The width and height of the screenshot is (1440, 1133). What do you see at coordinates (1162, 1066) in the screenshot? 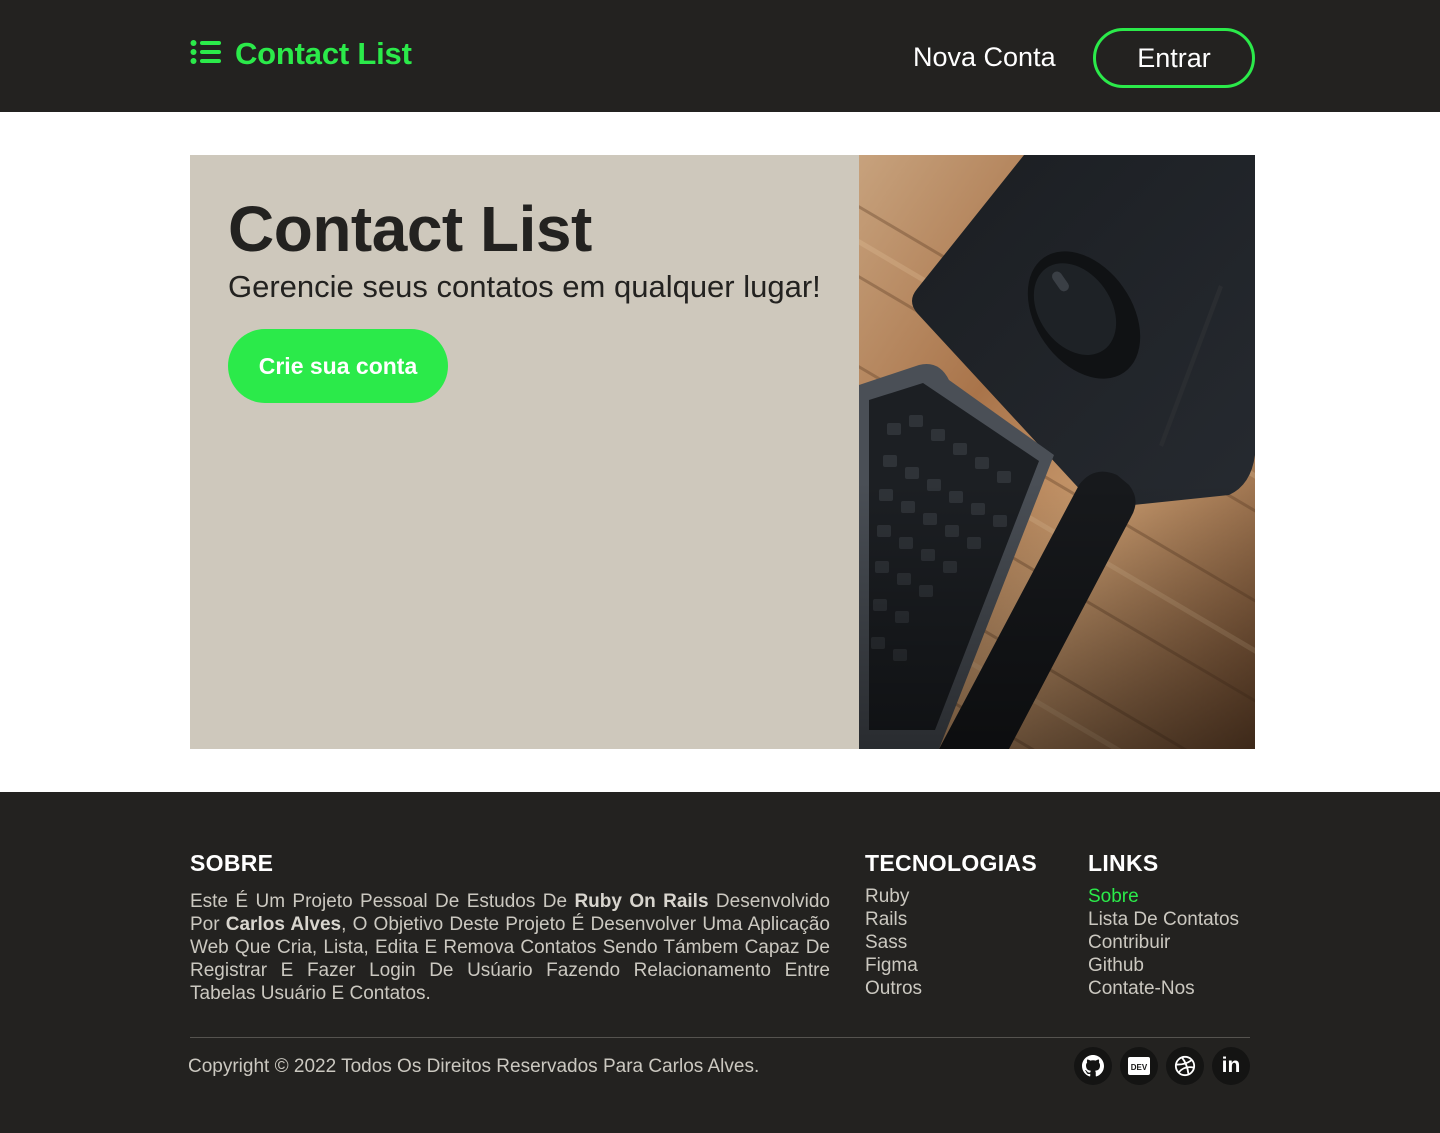
I see `social-links: DEV in` at bounding box center [1162, 1066].